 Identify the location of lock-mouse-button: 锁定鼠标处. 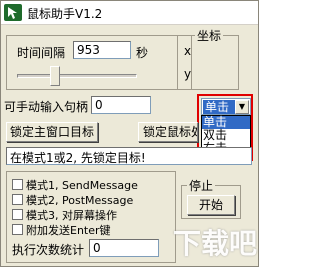
(168, 132).